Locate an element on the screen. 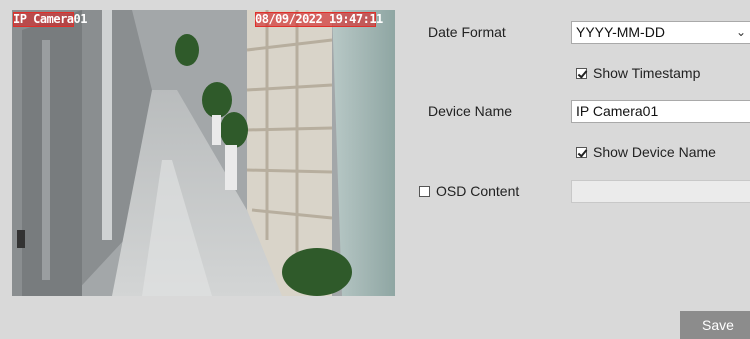 This screenshot has height=339, width=750. show-device-name-checkbox is located at coordinates (581, 152).